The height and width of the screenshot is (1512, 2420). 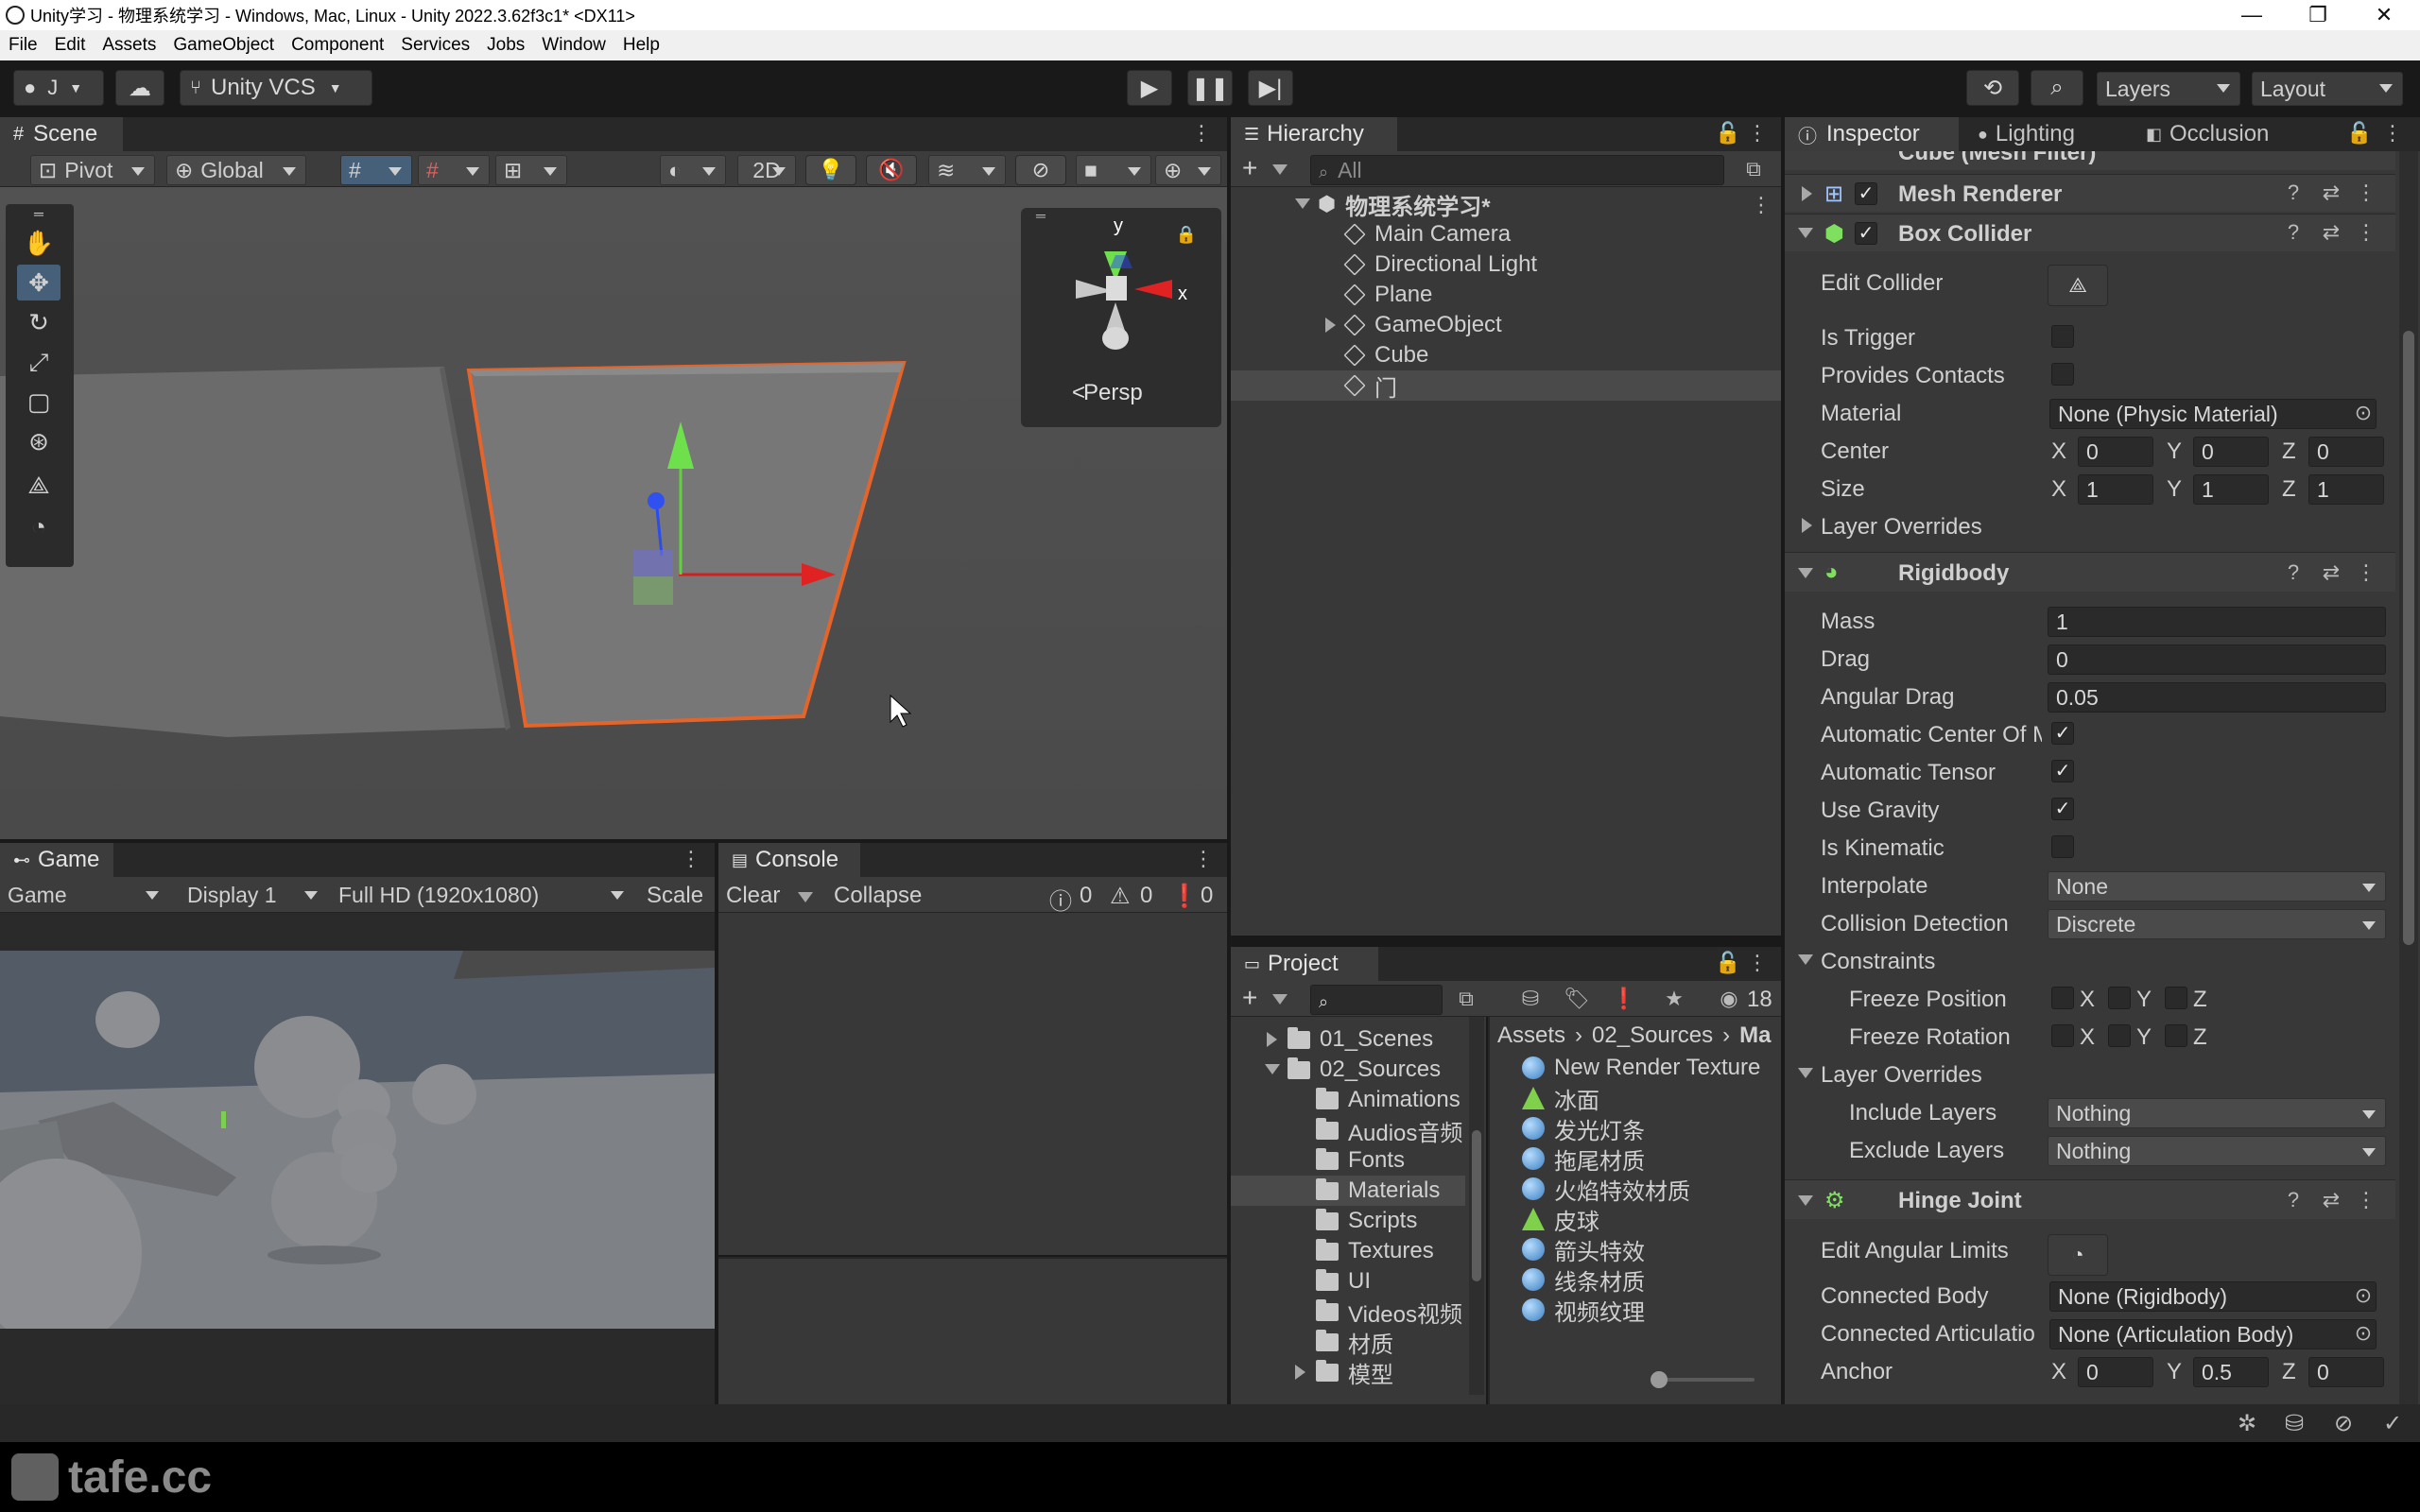 What do you see at coordinates (1360, 1160) in the screenshot?
I see `folder-fonts: Fonts` at bounding box center [1360, 1160].